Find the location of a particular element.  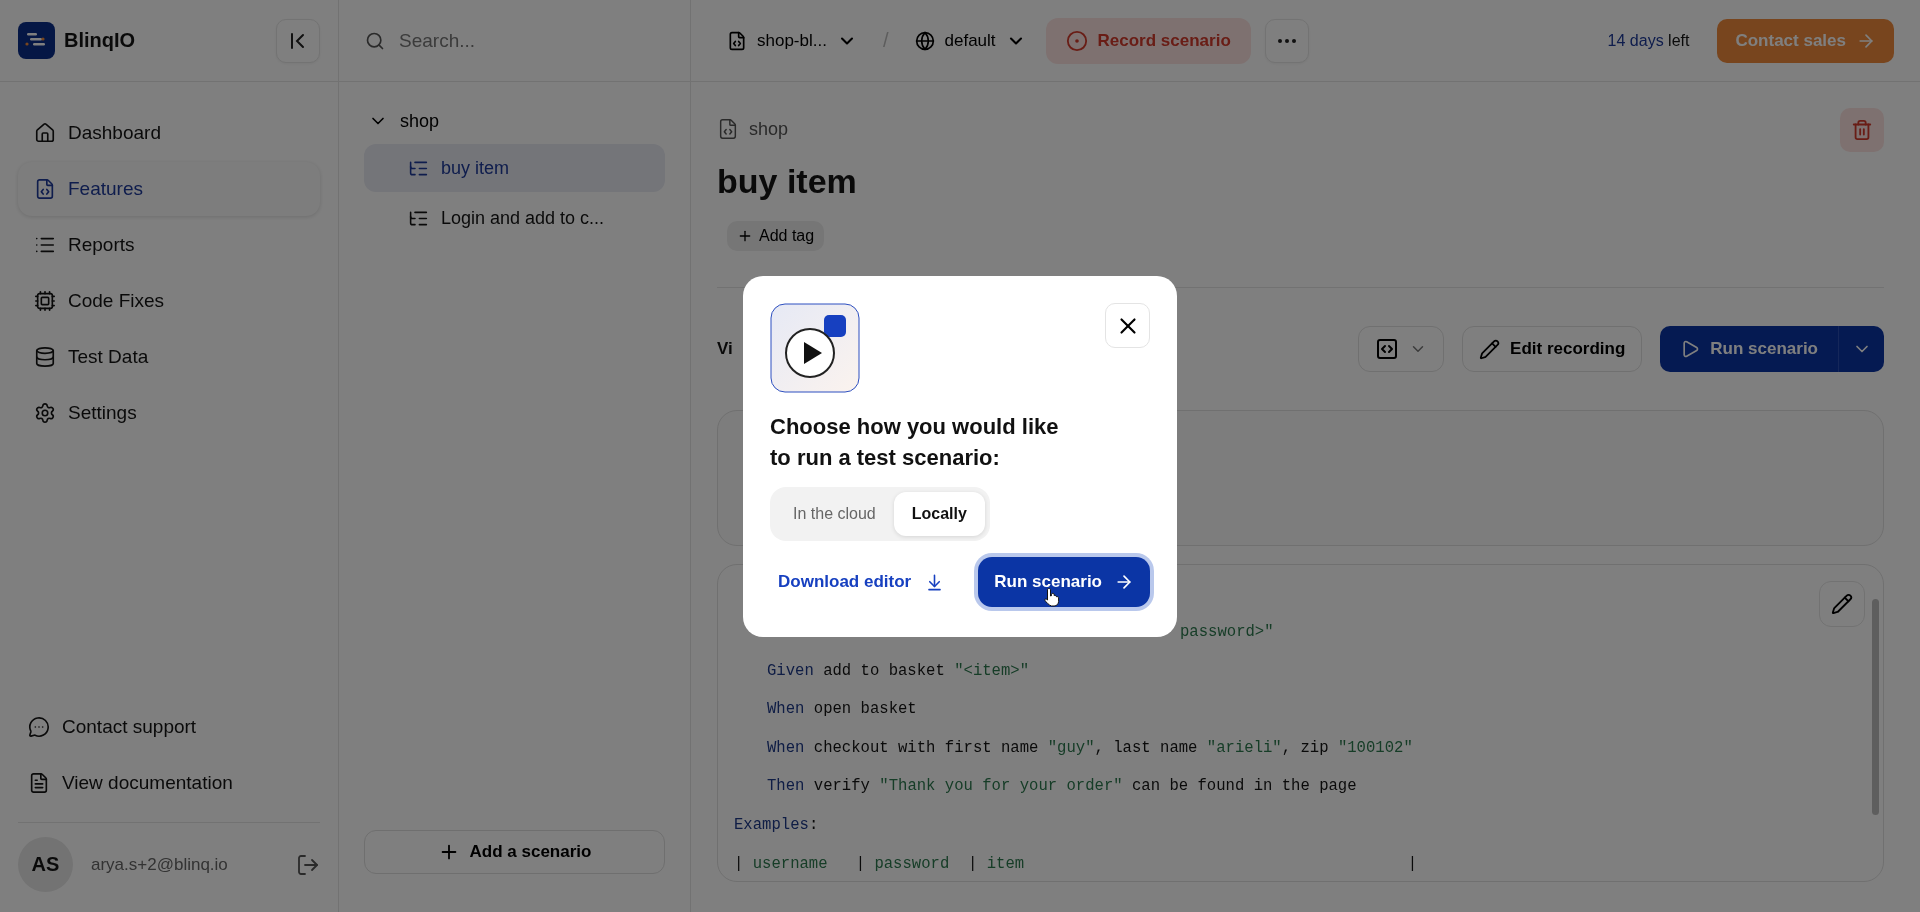

nav-item: Reports is located at coordinates (169, 245).